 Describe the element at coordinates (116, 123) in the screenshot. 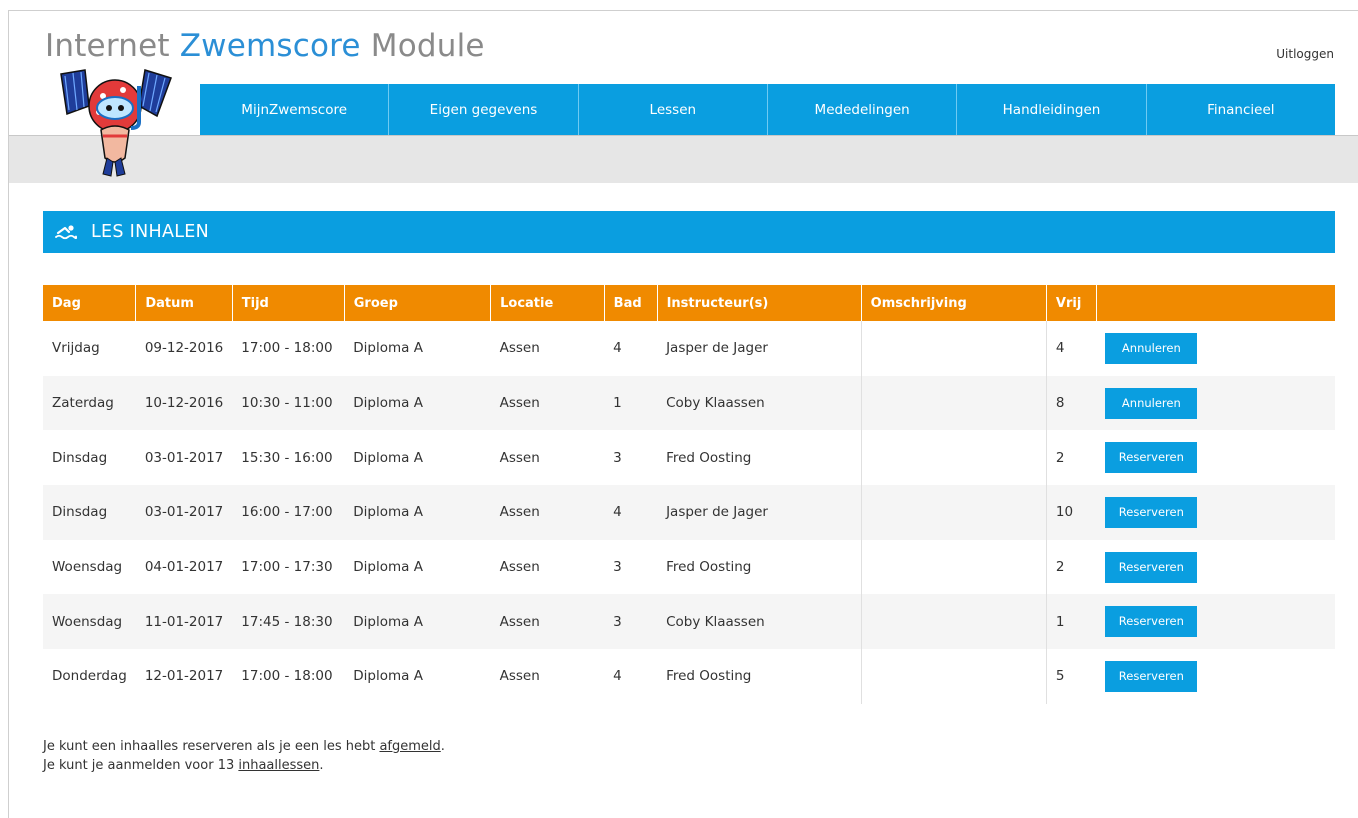

I see `mascot-logo` at that location.